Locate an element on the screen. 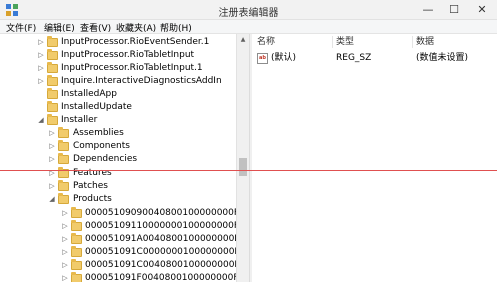 The height and width of the screenshot is (282, 497). tree-item: ▷ Assemblies is located at coordinates (118, 133).